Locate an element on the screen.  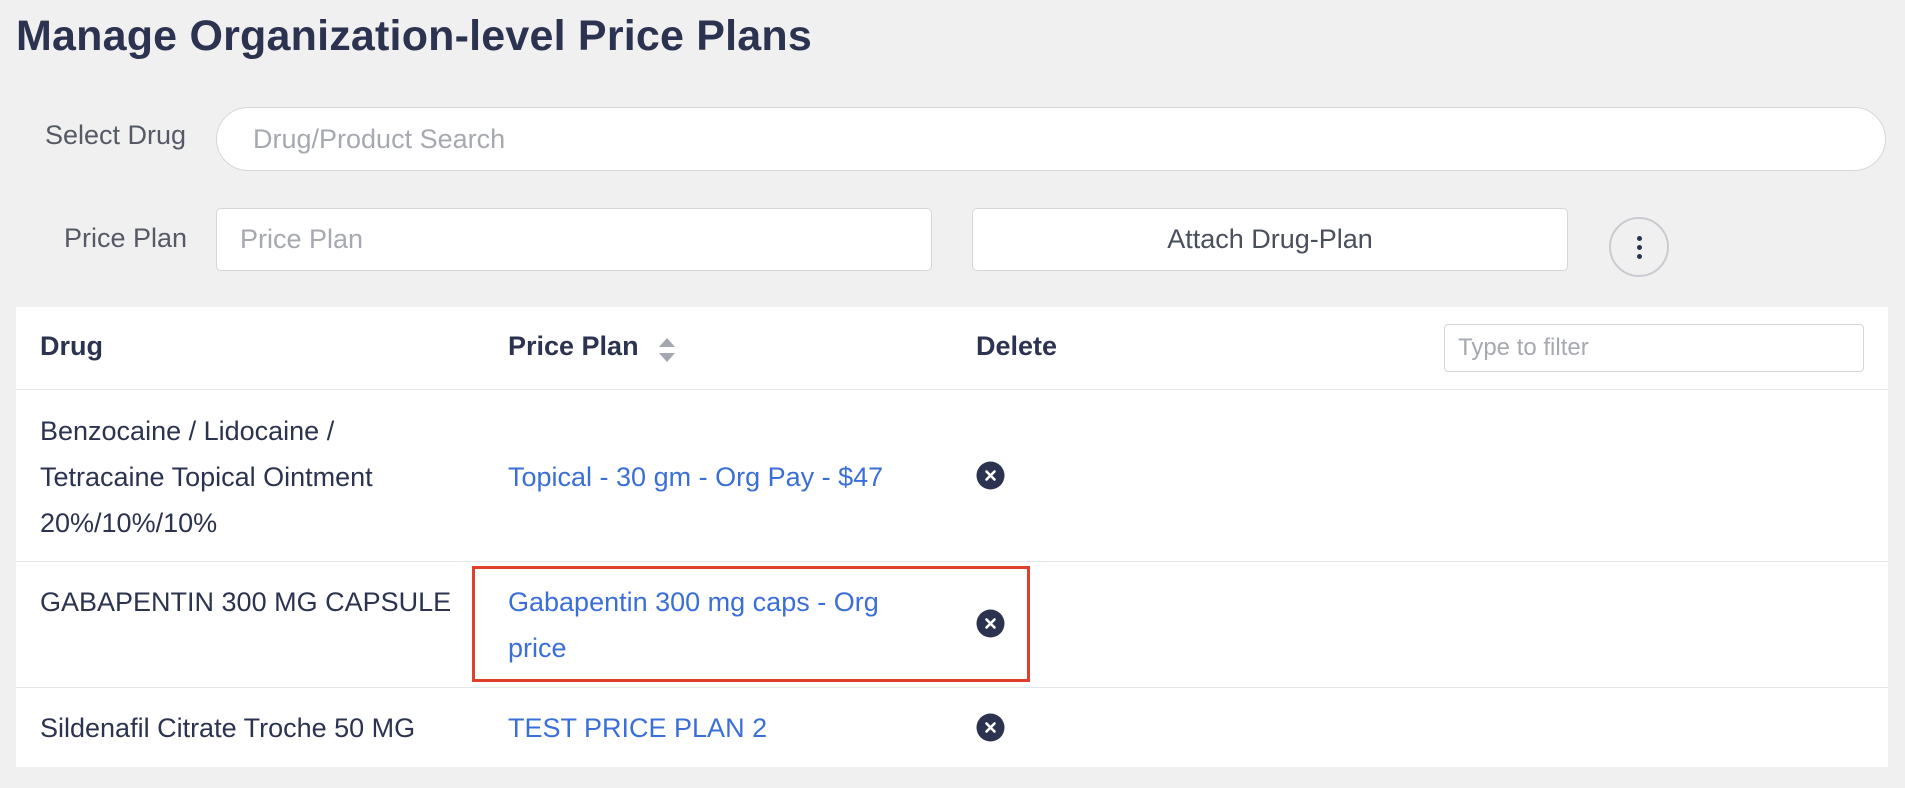
drug-cell: GABAPENTIN 300 MG CAPSULE is located at coordinates (246, 602).